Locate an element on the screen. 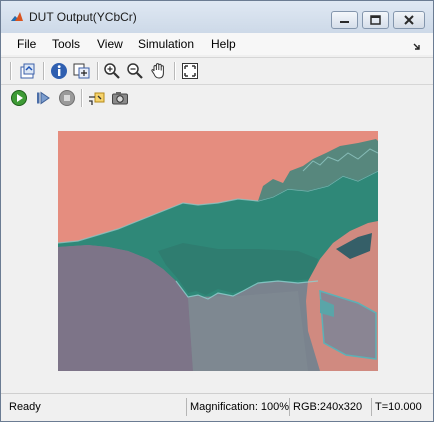  maximize-icon is located at coordinates (375, 20).